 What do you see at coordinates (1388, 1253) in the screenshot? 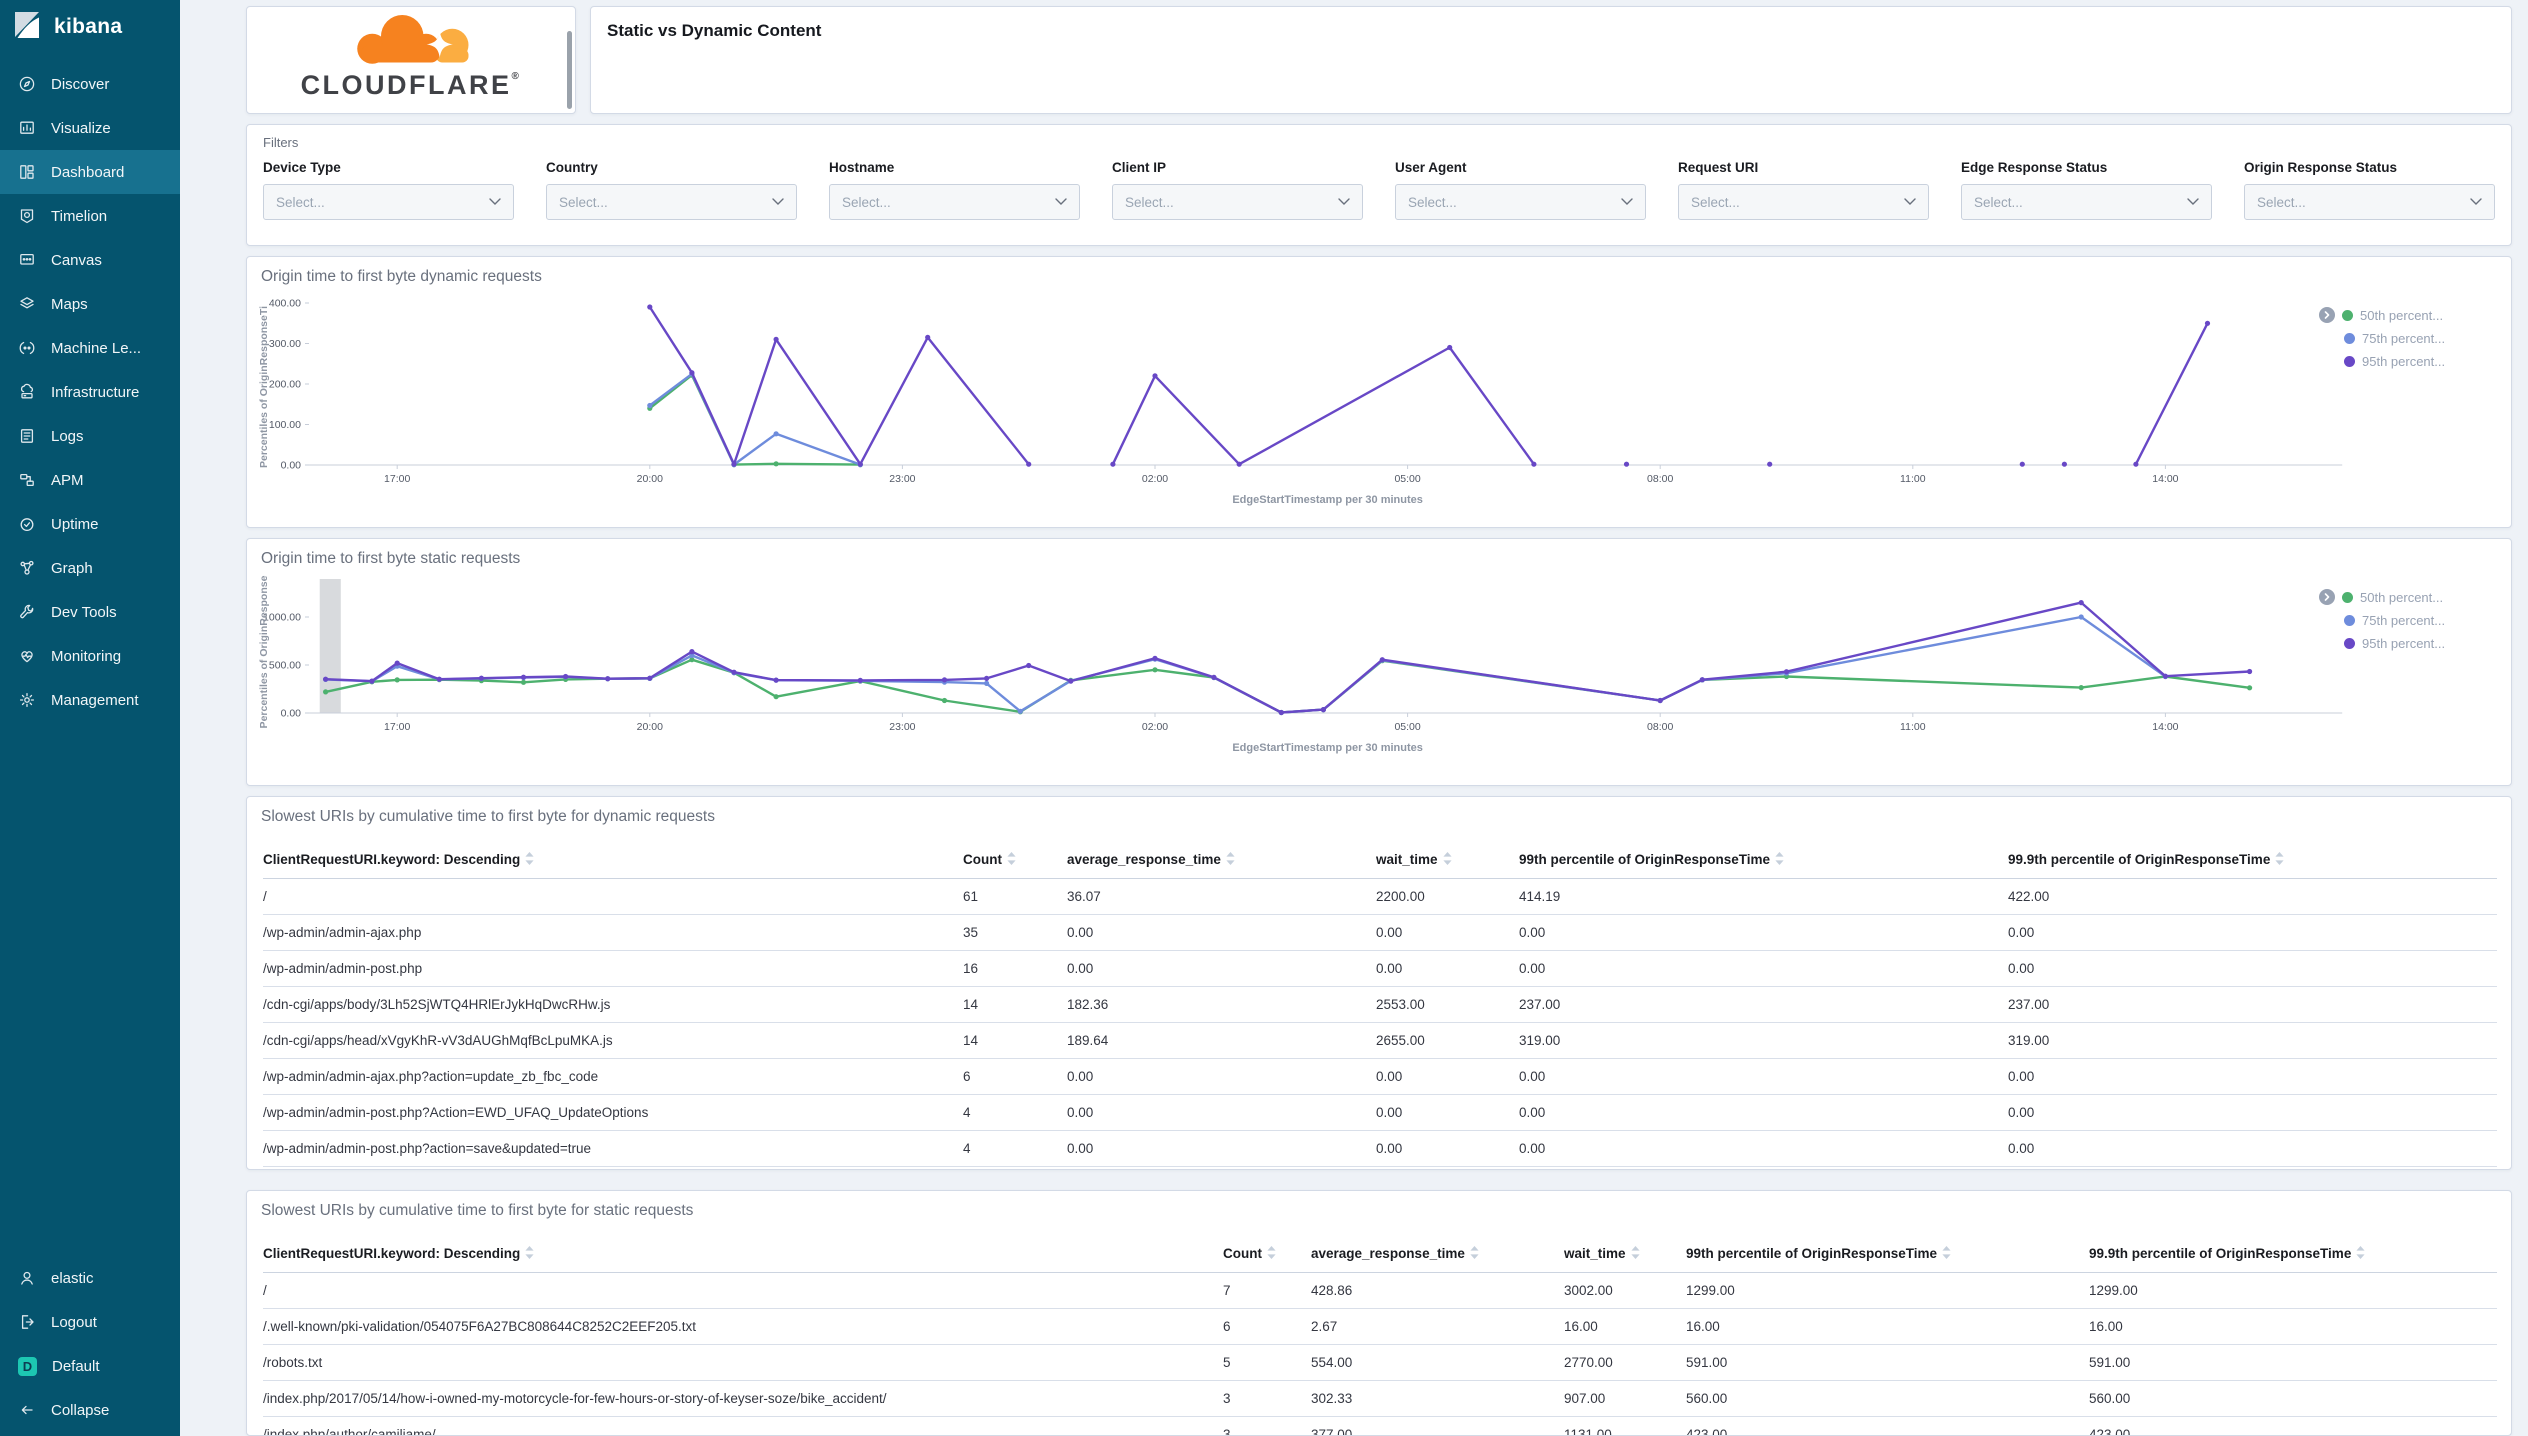
I see `column-header-label: average_response_time` at bounding box center [1388, 1253].